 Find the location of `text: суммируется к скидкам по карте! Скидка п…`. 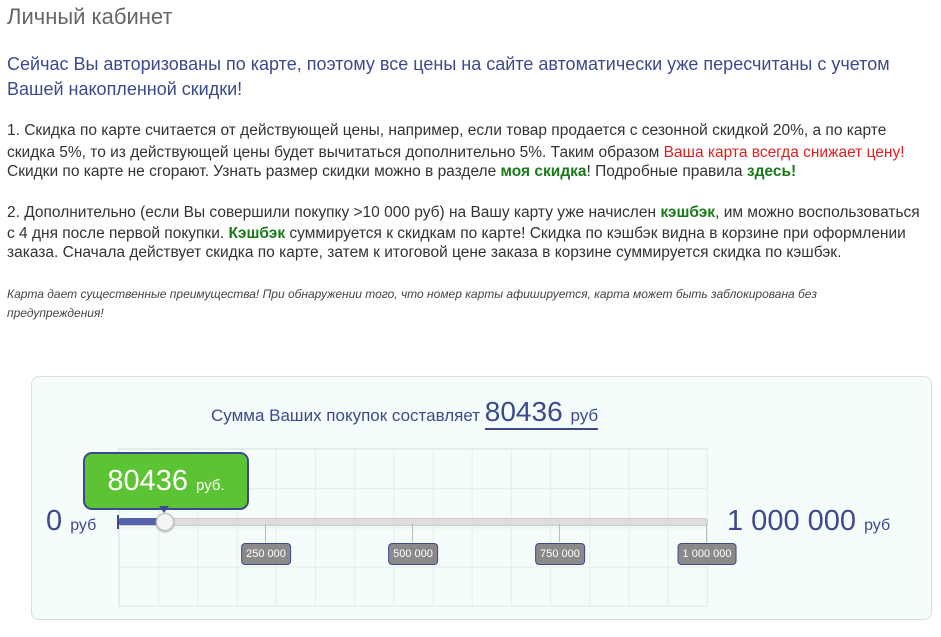

text: суммируется к скидкам по карте! Скидка п… is located at coordinates (595, 233).